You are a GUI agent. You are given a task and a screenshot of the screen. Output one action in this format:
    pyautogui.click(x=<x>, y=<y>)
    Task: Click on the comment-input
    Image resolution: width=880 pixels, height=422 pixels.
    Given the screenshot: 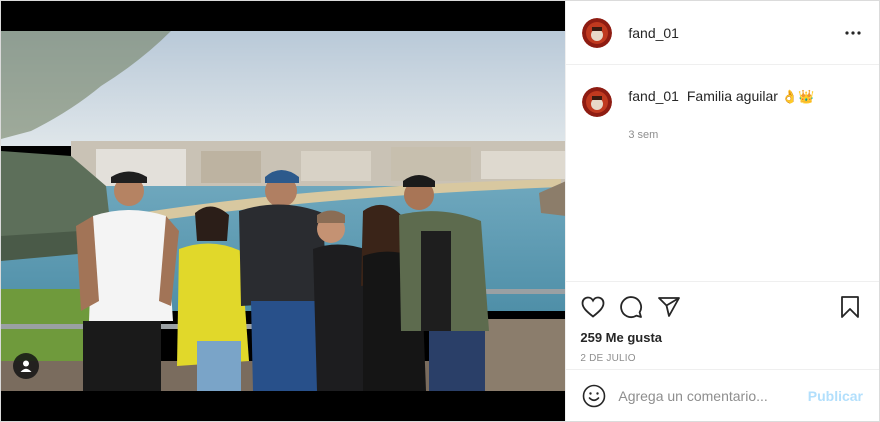 What is the action you would take?
    pyautogui.click(x=709, y=395)
    